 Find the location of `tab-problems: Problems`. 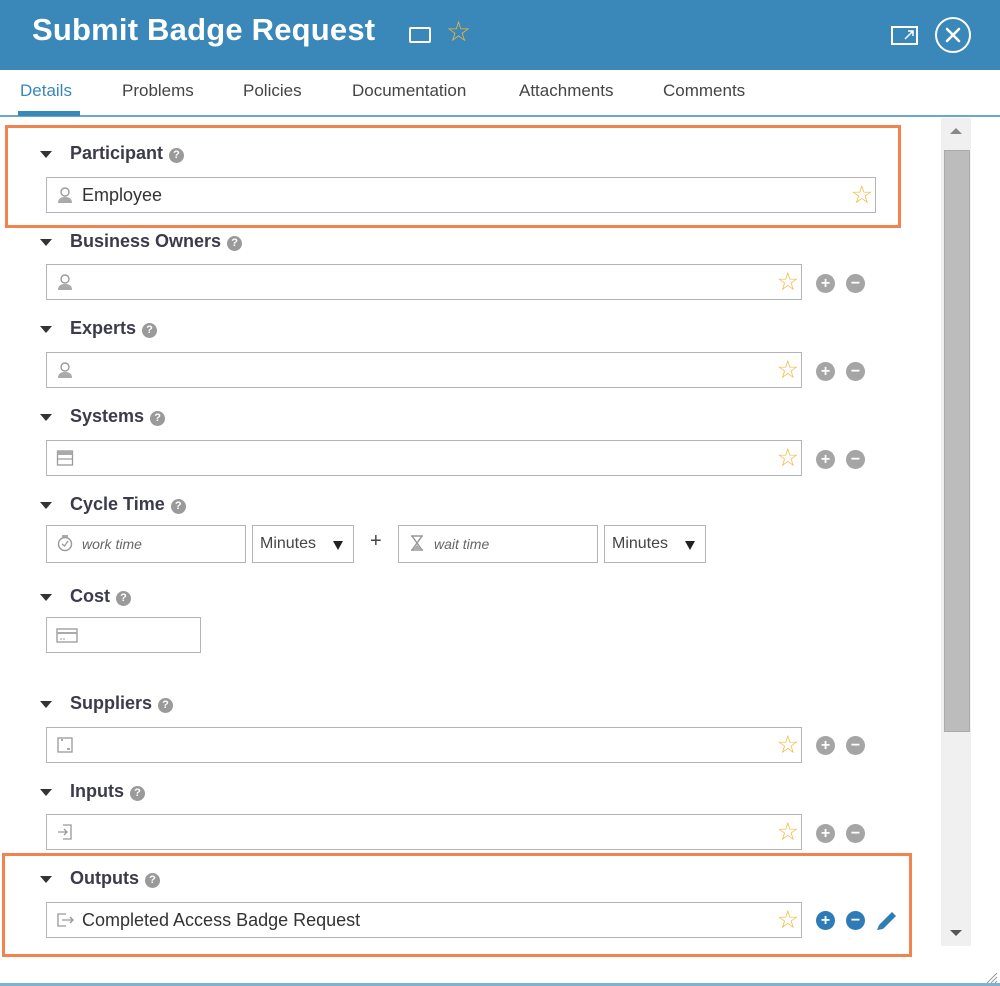

tab-problems: Problems is located at coordinates (158, 91).